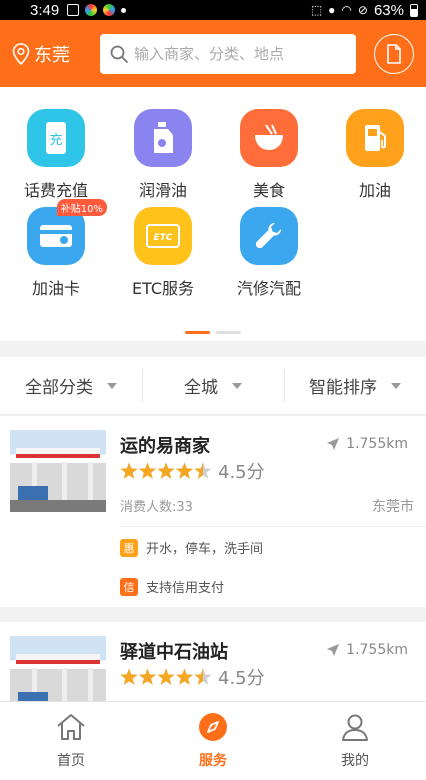 This screenshot has height=780, width=426. What do you see at coordinates (343, 388) in the screenshot?
I see `filter-label: 智能排序` at bounding box center [343, 388].